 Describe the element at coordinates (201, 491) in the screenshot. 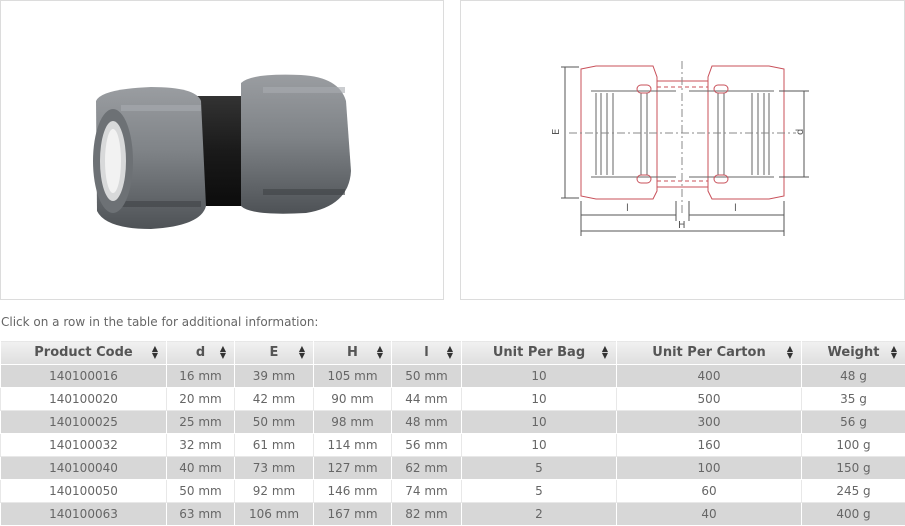

I see `cell-d: 50 mm` at that location.